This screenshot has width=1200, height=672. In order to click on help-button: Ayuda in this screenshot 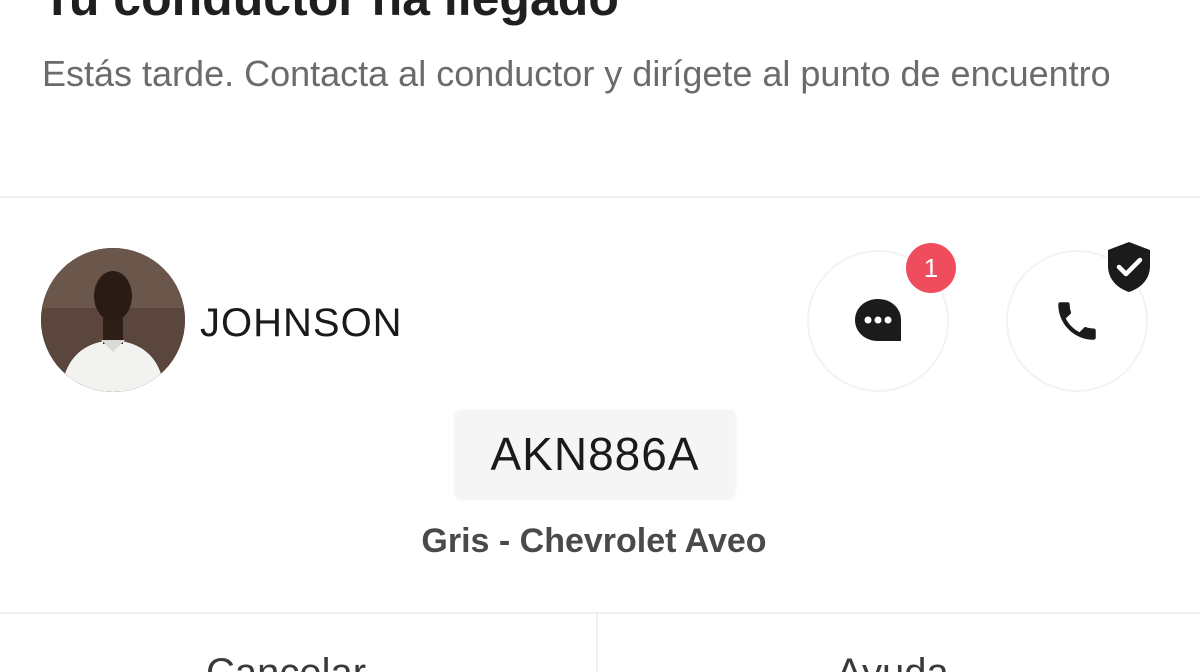, I will do `click(892, 661)`.